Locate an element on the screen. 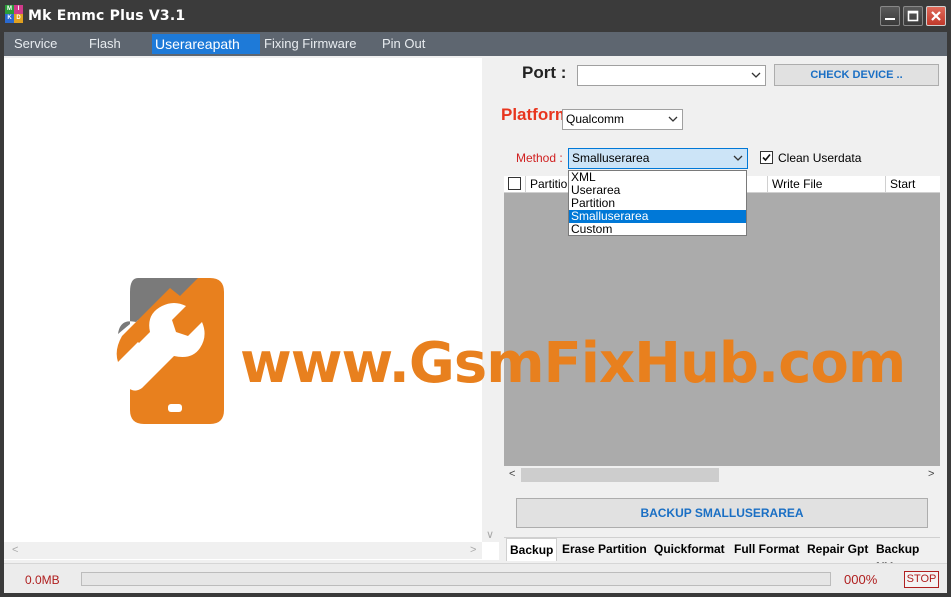  checkmark-icon is located at coordinates (766, 157).